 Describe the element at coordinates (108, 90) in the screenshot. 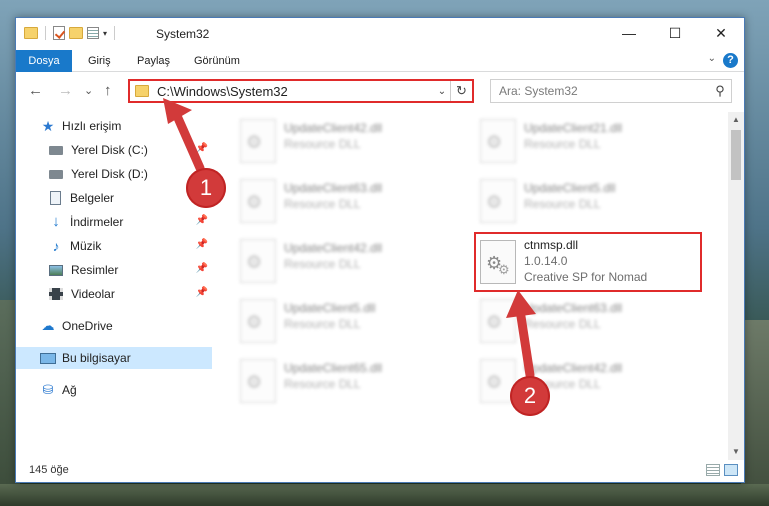

I see `up-arrow-icon: ↑` at that location.